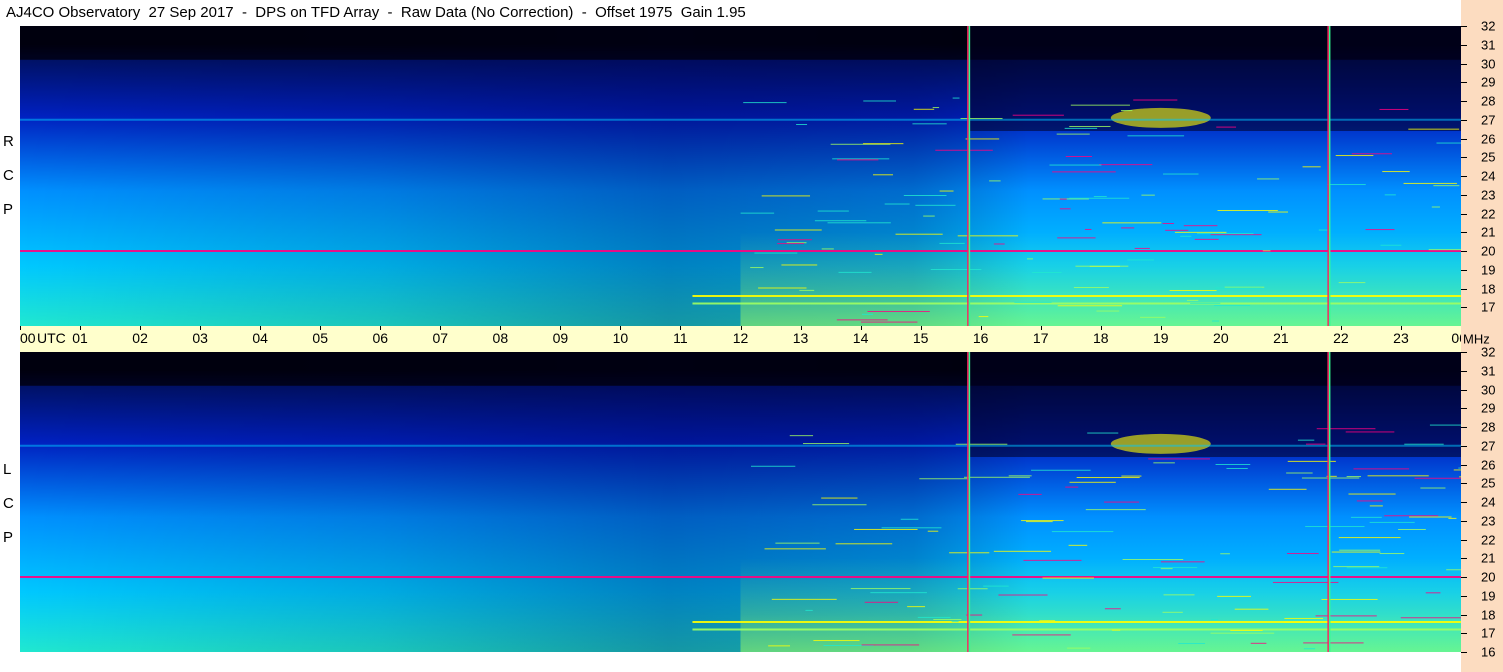 The height and width of the screenshot is (672, 1503). I want to click on utc-marker-line-red, so click(968, 176).